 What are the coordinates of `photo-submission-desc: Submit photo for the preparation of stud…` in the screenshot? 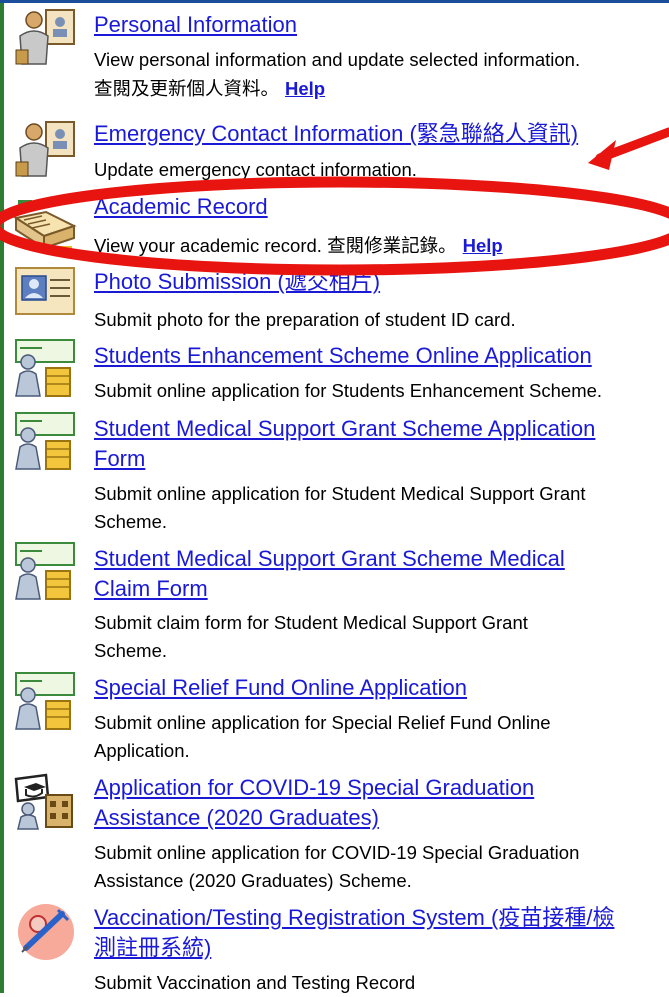 It's located at (305, 319).